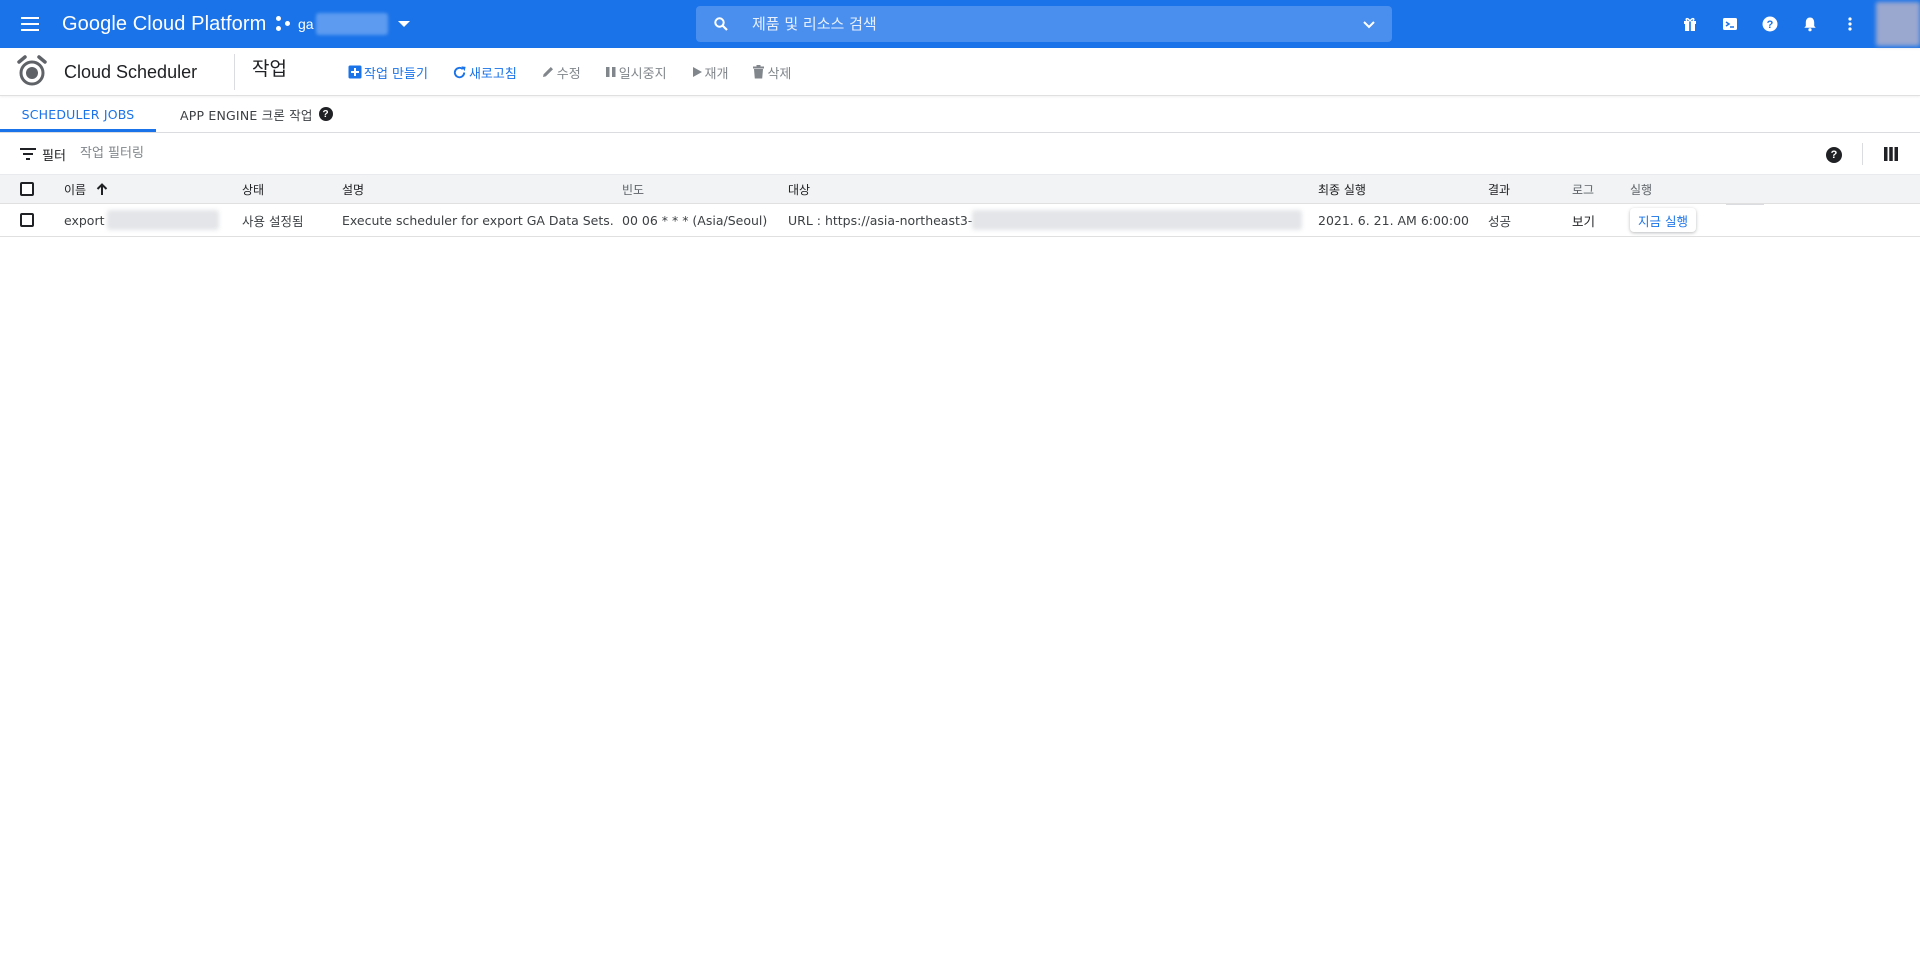 Image resolution: width=1920 pixels, height=955 pixels. What do you see at coordinates (164, 24) in the screenshot?
I see `app-title: Google Cloud Platform` at bounding box center [164, 24].